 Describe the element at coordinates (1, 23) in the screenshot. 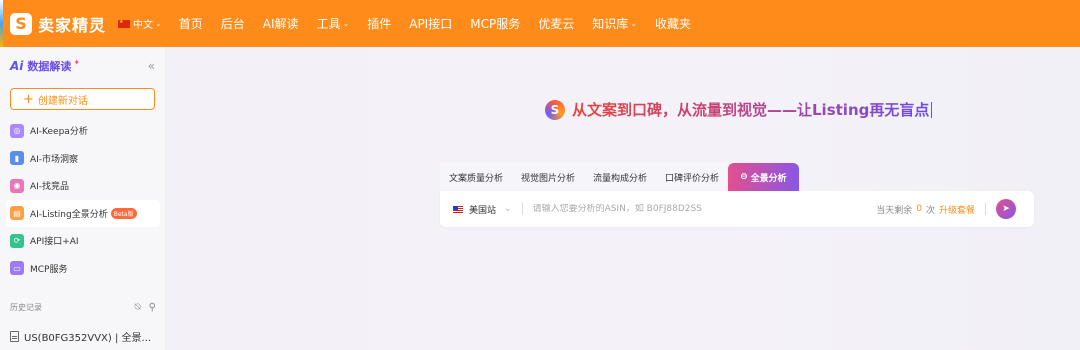

I see `accent-strip` at that location.